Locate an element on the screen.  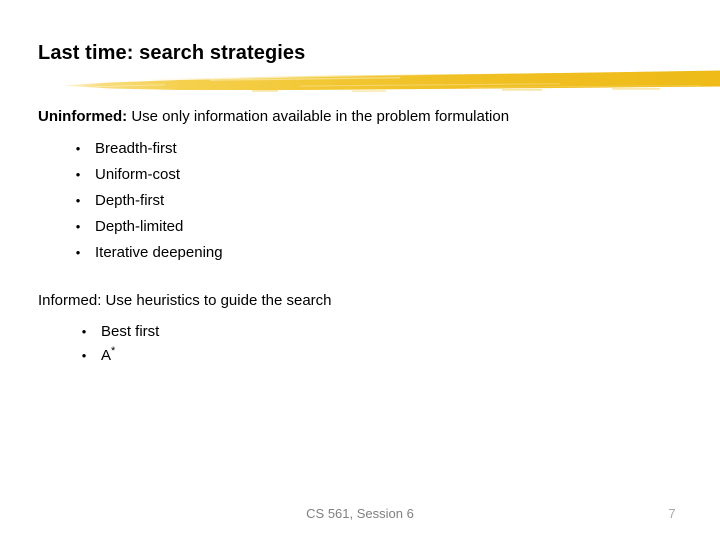
list-item-label: Iterative deepening is located at coordinates (159, 252).